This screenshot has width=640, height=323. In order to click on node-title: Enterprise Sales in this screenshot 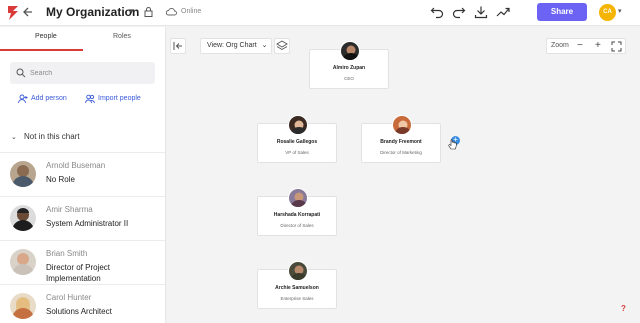, I will do `click(297, 298)`.